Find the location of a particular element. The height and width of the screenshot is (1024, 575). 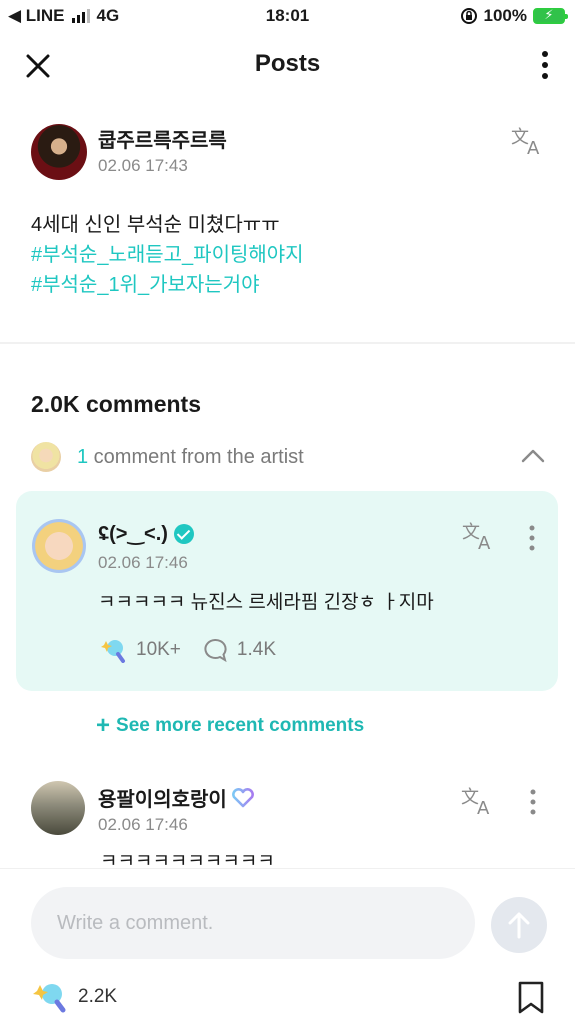

post-author-avatar is located at coordinates (59, 152).